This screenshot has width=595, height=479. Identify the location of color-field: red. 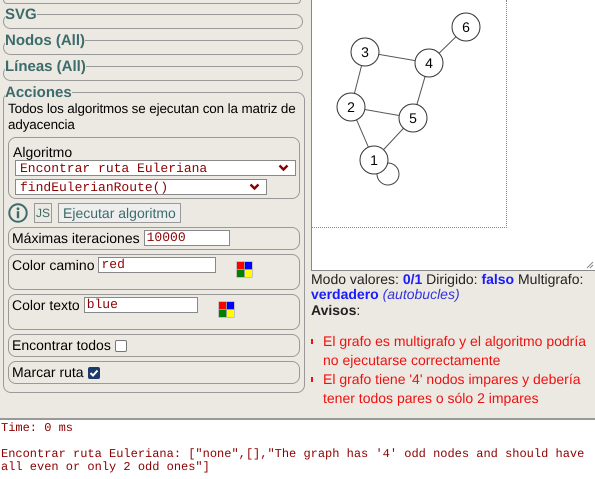
(157, 265).